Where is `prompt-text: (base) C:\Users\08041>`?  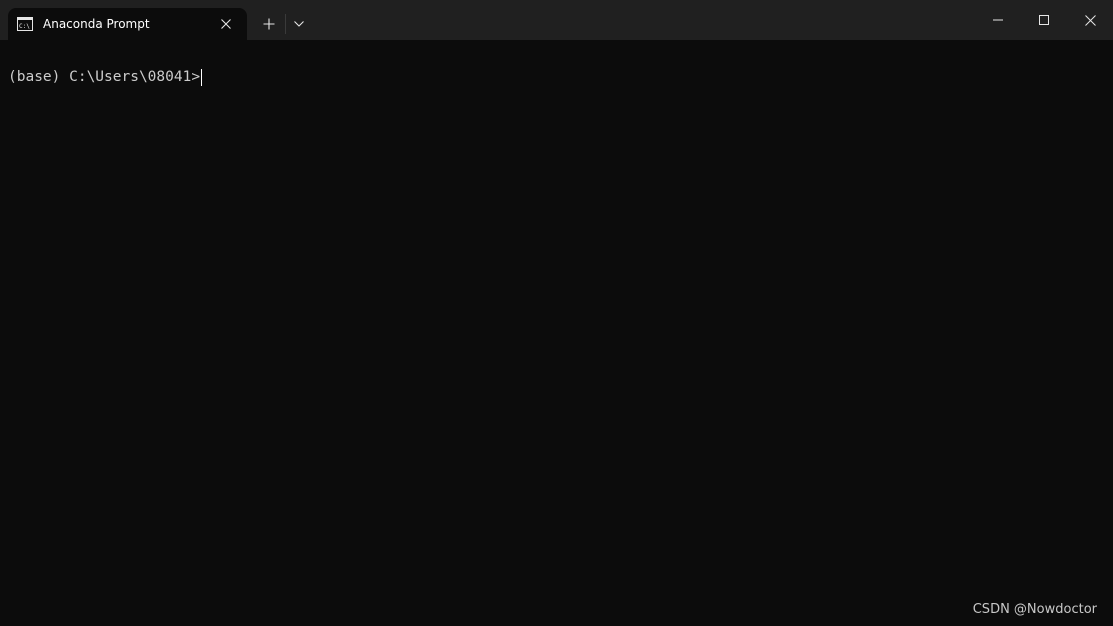
prompt-text: (base) C:\Users\08041> is located at coordinates (104, 77).